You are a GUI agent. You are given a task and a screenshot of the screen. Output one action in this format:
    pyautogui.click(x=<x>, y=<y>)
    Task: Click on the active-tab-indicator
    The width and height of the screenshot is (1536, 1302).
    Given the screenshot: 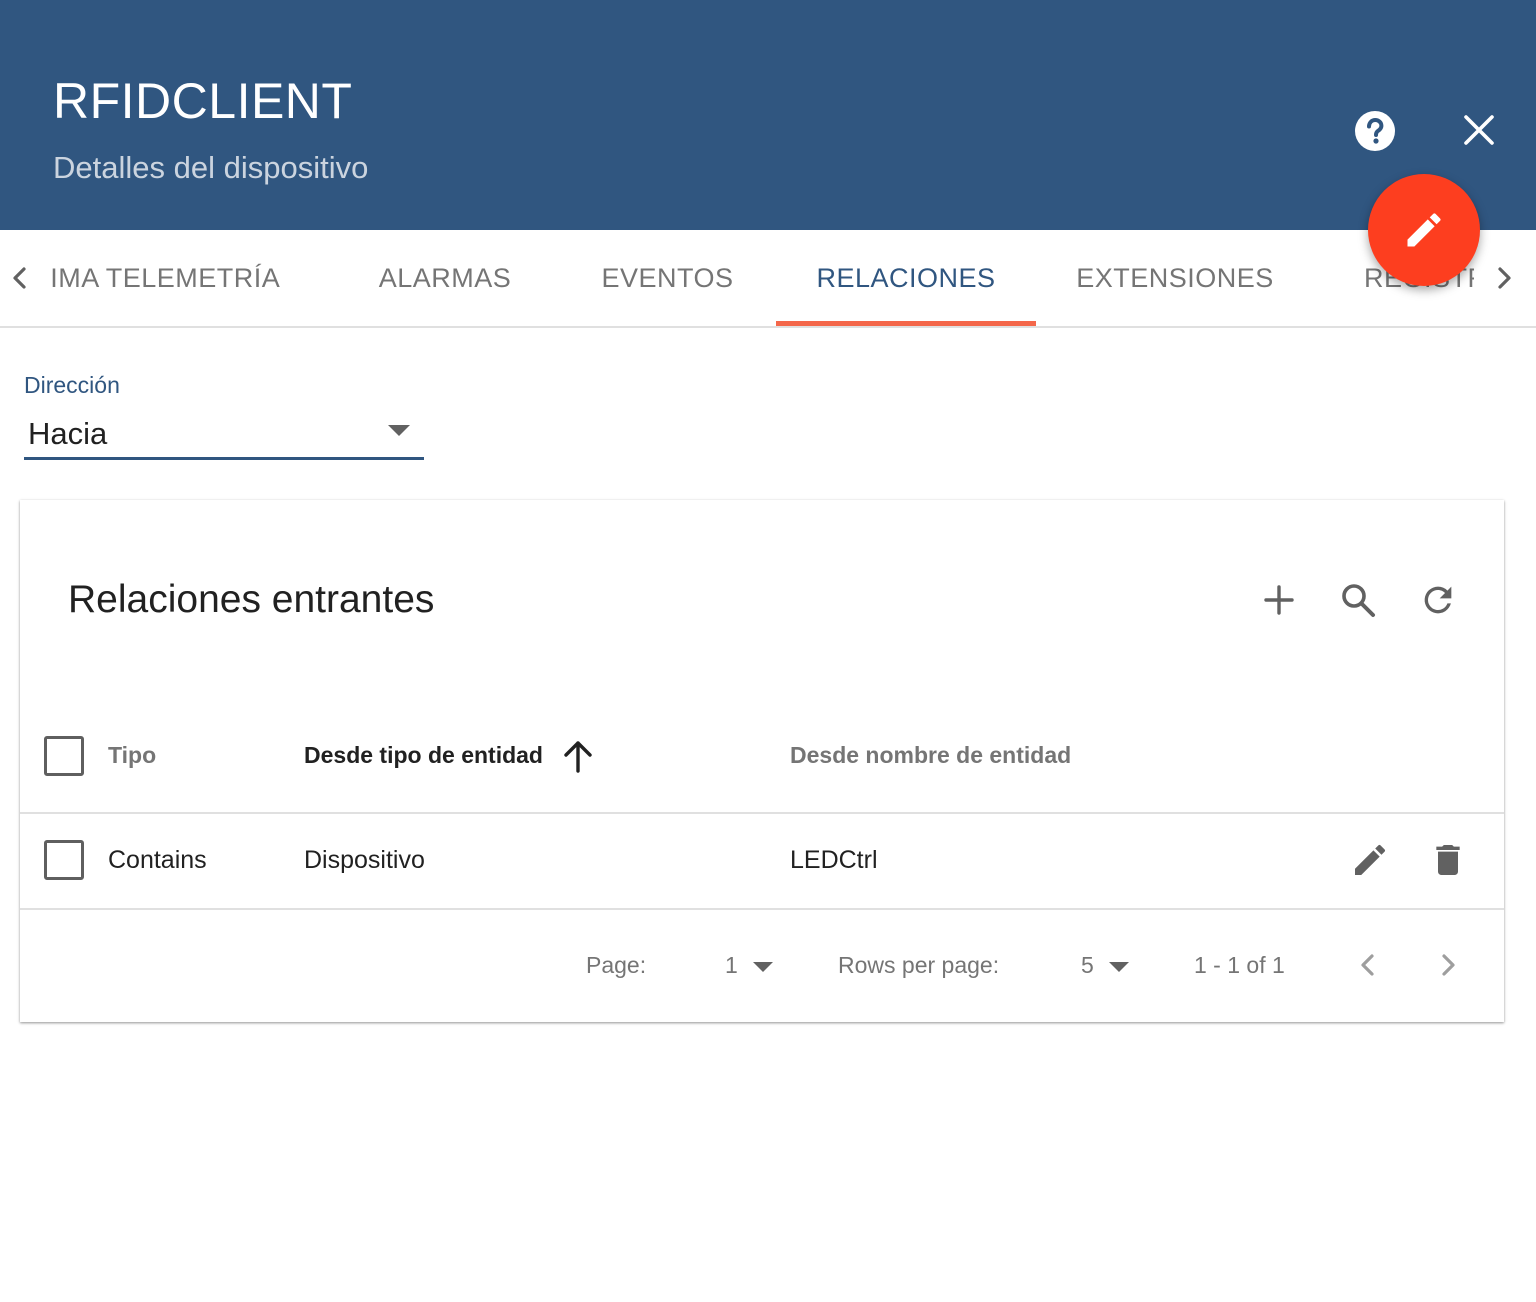 What is the action you would take?
    pyautogui.click(x=906, y=323)
    